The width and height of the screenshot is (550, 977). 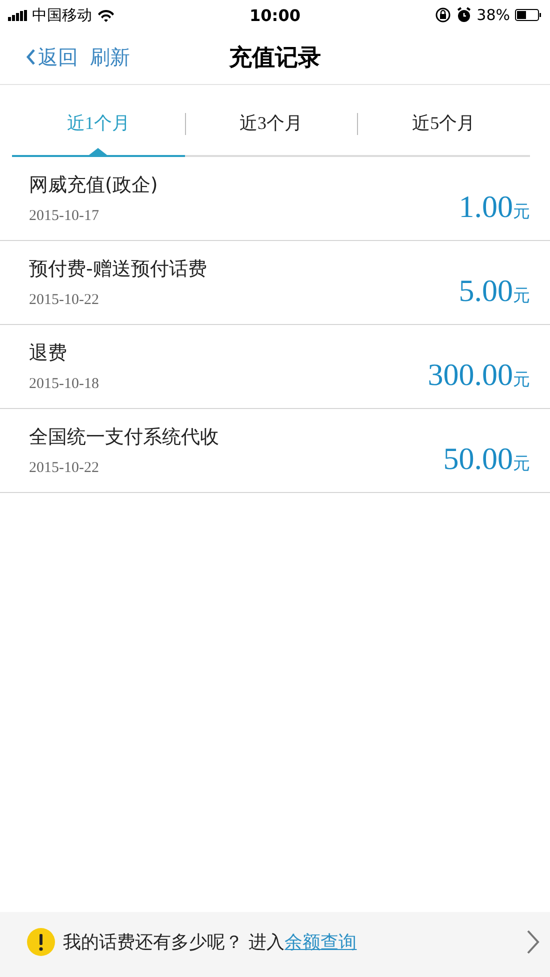 I want to click on rotation-lock-icon, so click(x=442, y=15).